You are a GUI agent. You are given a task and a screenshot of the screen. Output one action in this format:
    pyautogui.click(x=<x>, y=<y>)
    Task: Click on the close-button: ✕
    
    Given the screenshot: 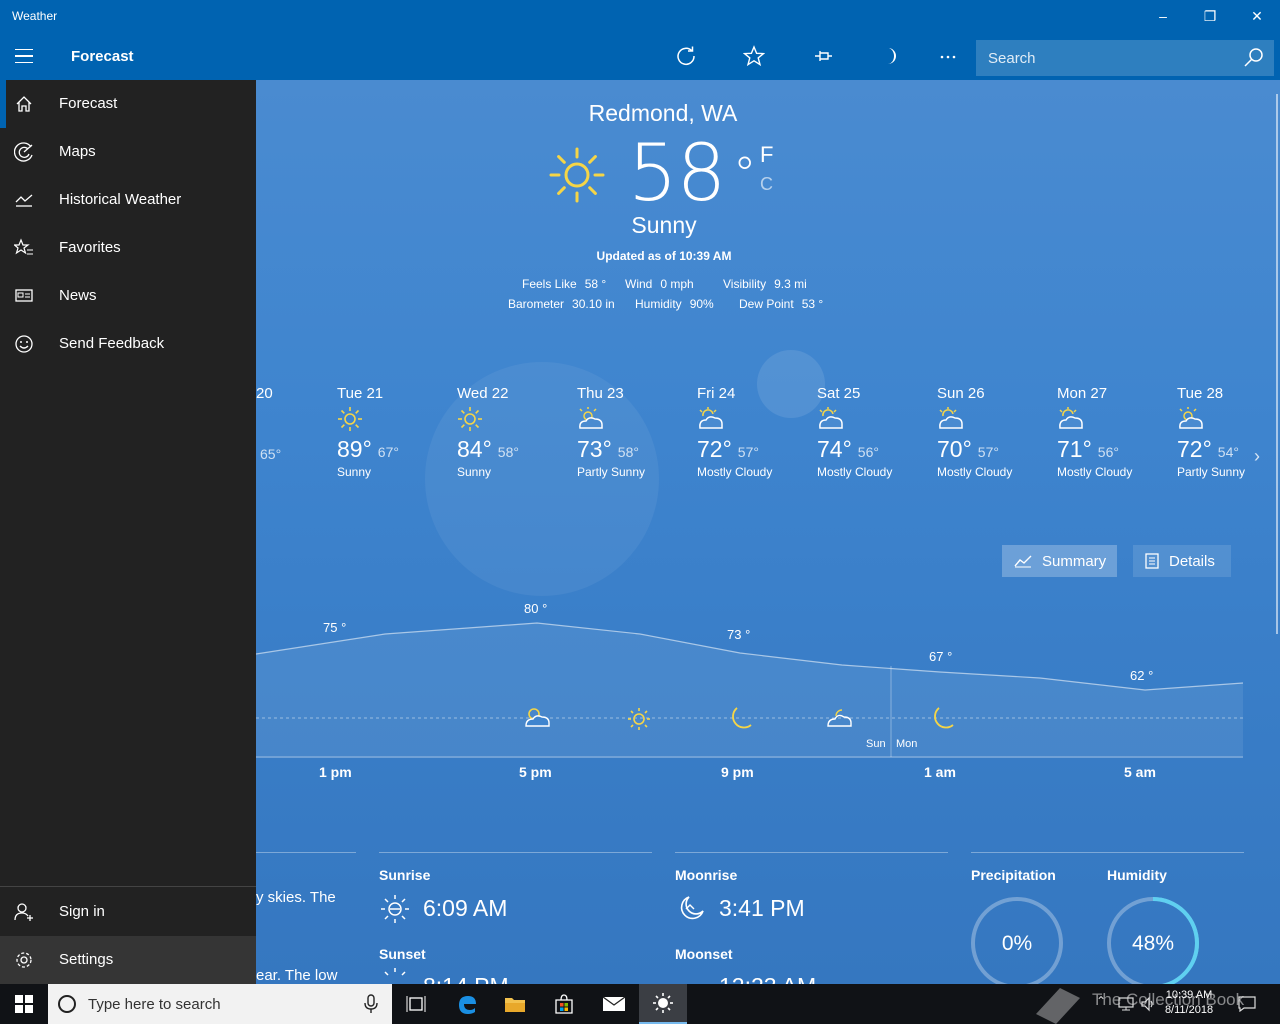 What is the action you would take?
    pyautogui.click(x=1257, y=16)
    